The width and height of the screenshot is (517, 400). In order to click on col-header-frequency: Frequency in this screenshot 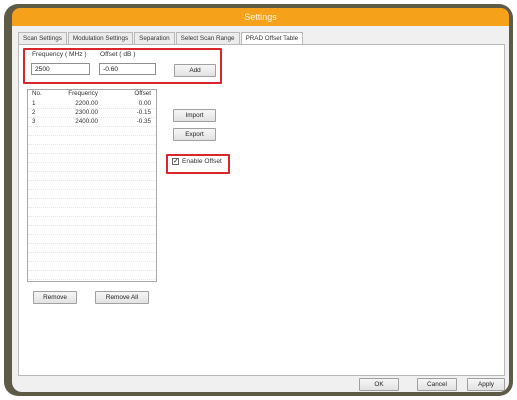, I will do `click(83, 93)`.